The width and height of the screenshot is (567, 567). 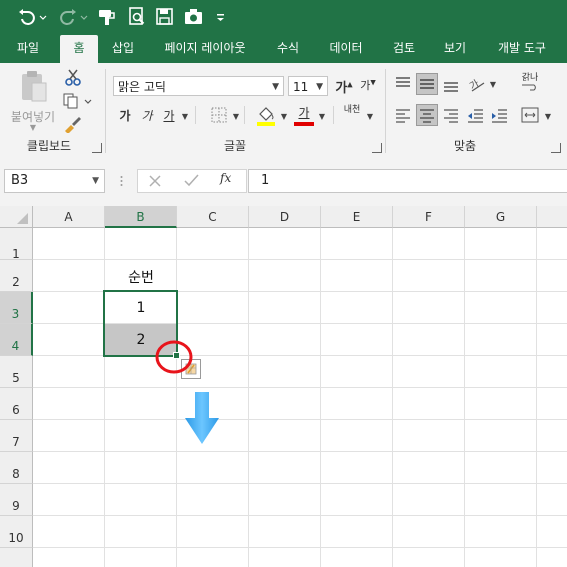 I want to click on customize-icon, so click(x=220, y=17).